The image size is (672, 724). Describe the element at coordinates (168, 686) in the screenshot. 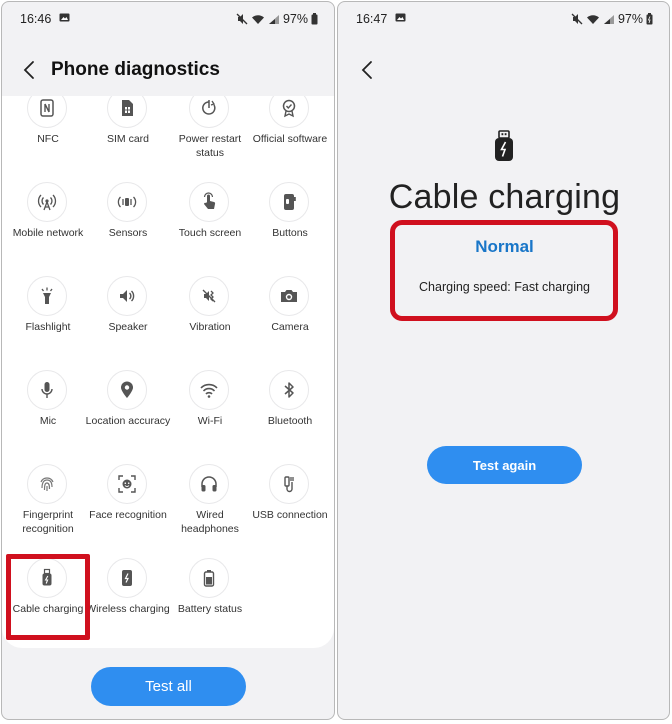

I see `test-all-button: Test all` at that location.